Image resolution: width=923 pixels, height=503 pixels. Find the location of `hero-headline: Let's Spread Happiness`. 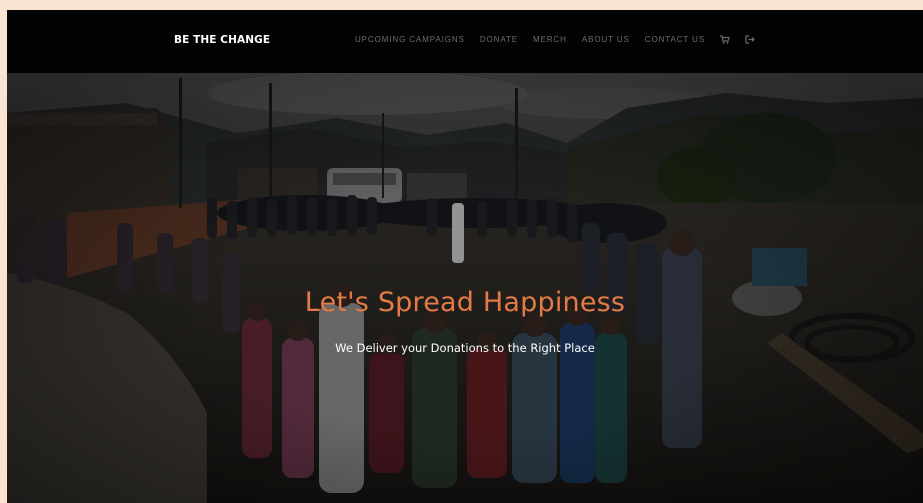

hero-headline: Let's Spread Happiness is located at coordinates (465, 302).